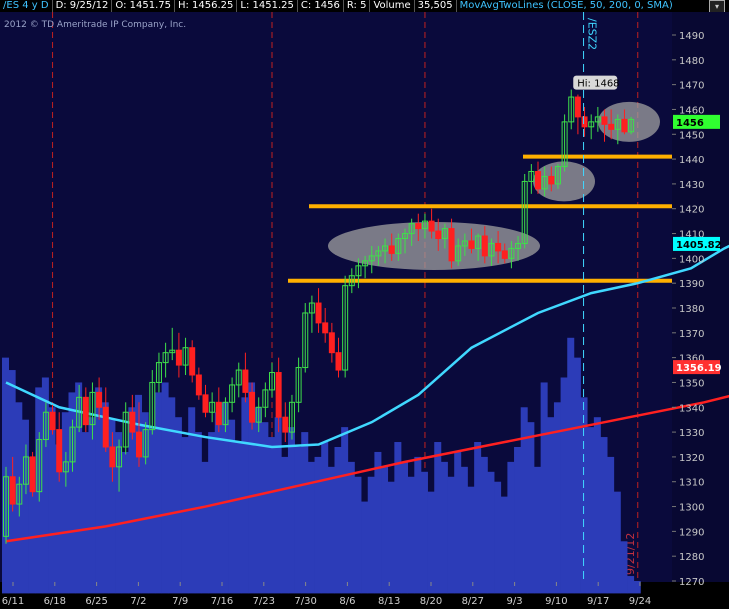 This screenshot has width=729, height=609. I want to click on price-tick-label: 1430, so click(691, 185).